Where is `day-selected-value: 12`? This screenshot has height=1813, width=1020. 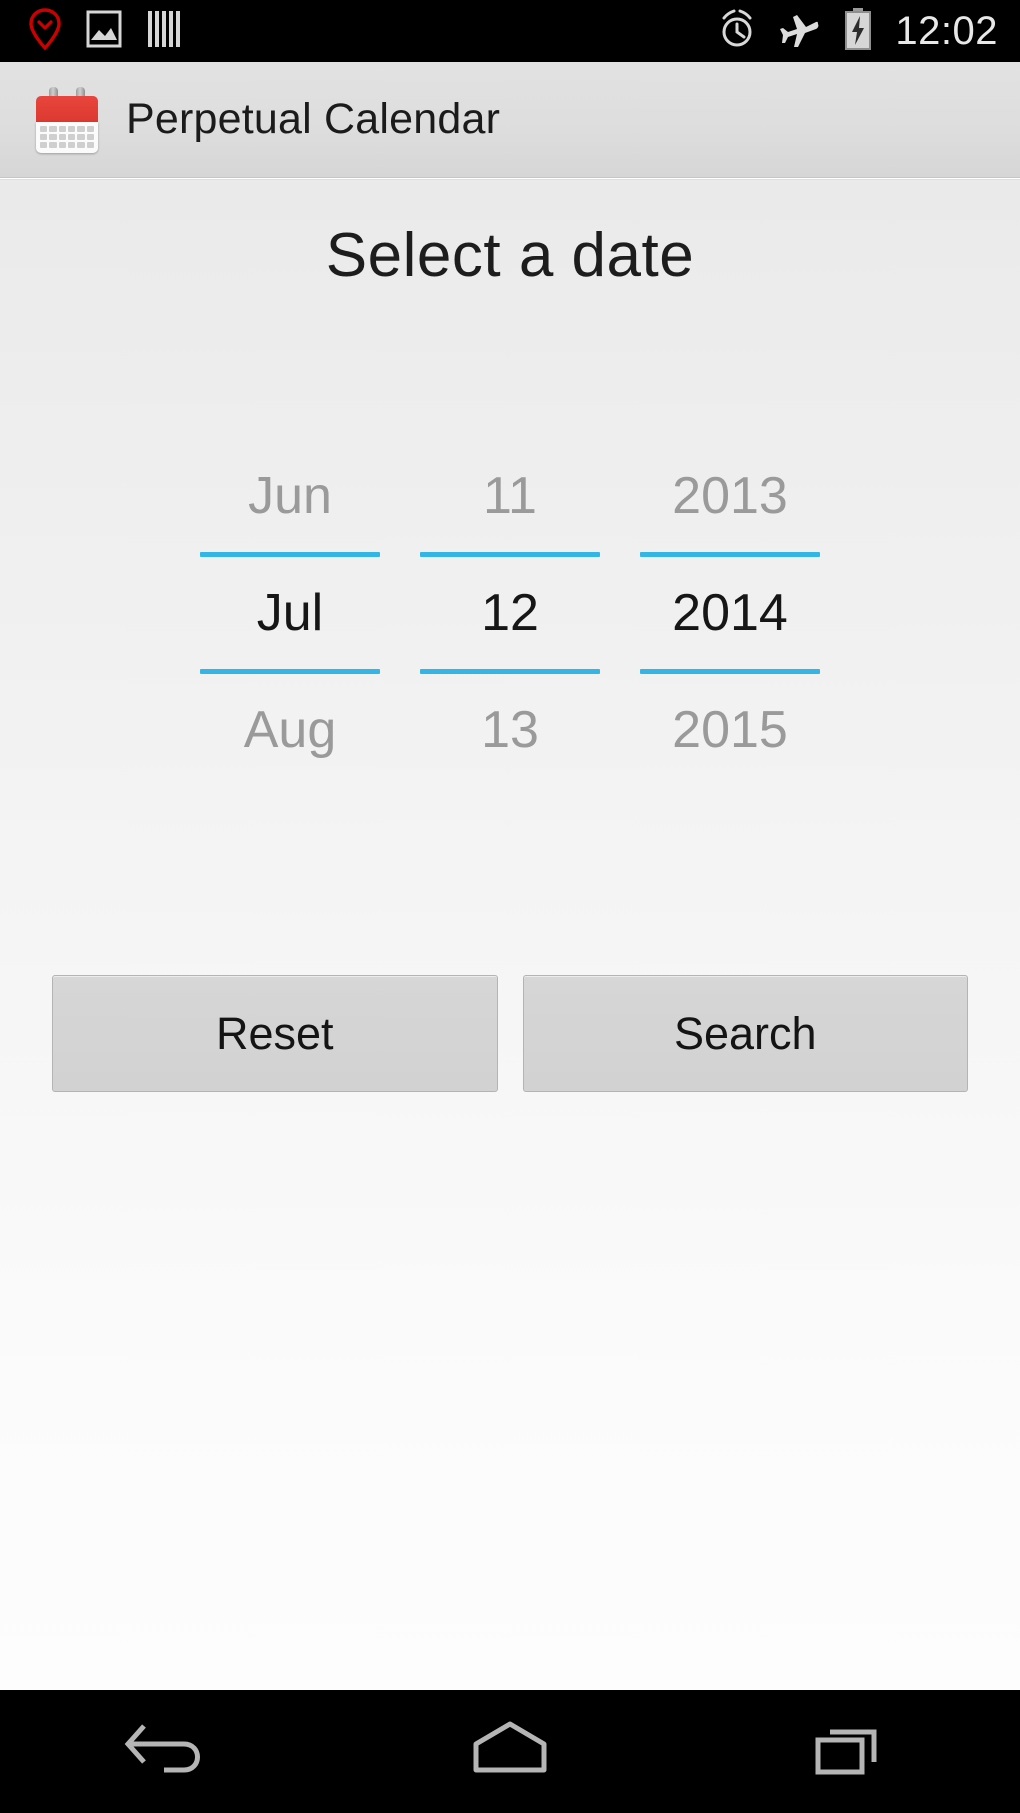
day-selected-value: 12 is located at coordinates (510, 613).